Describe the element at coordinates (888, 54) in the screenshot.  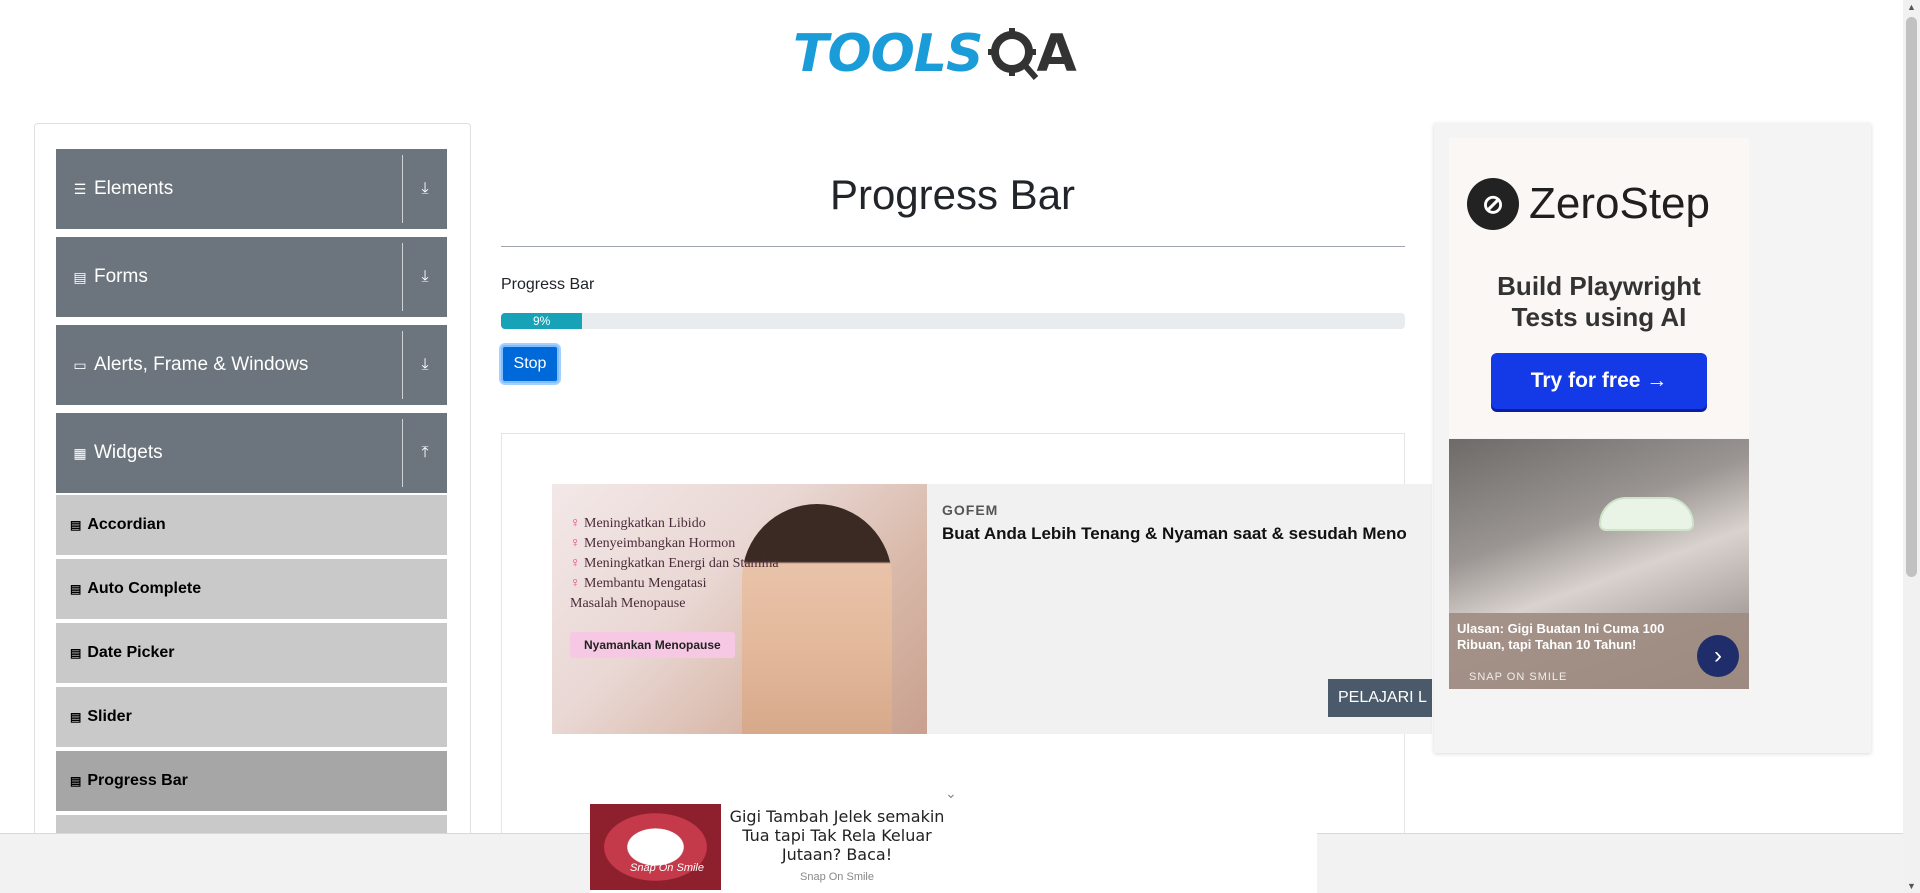
I see `logo-text: TOOLS` at that location.